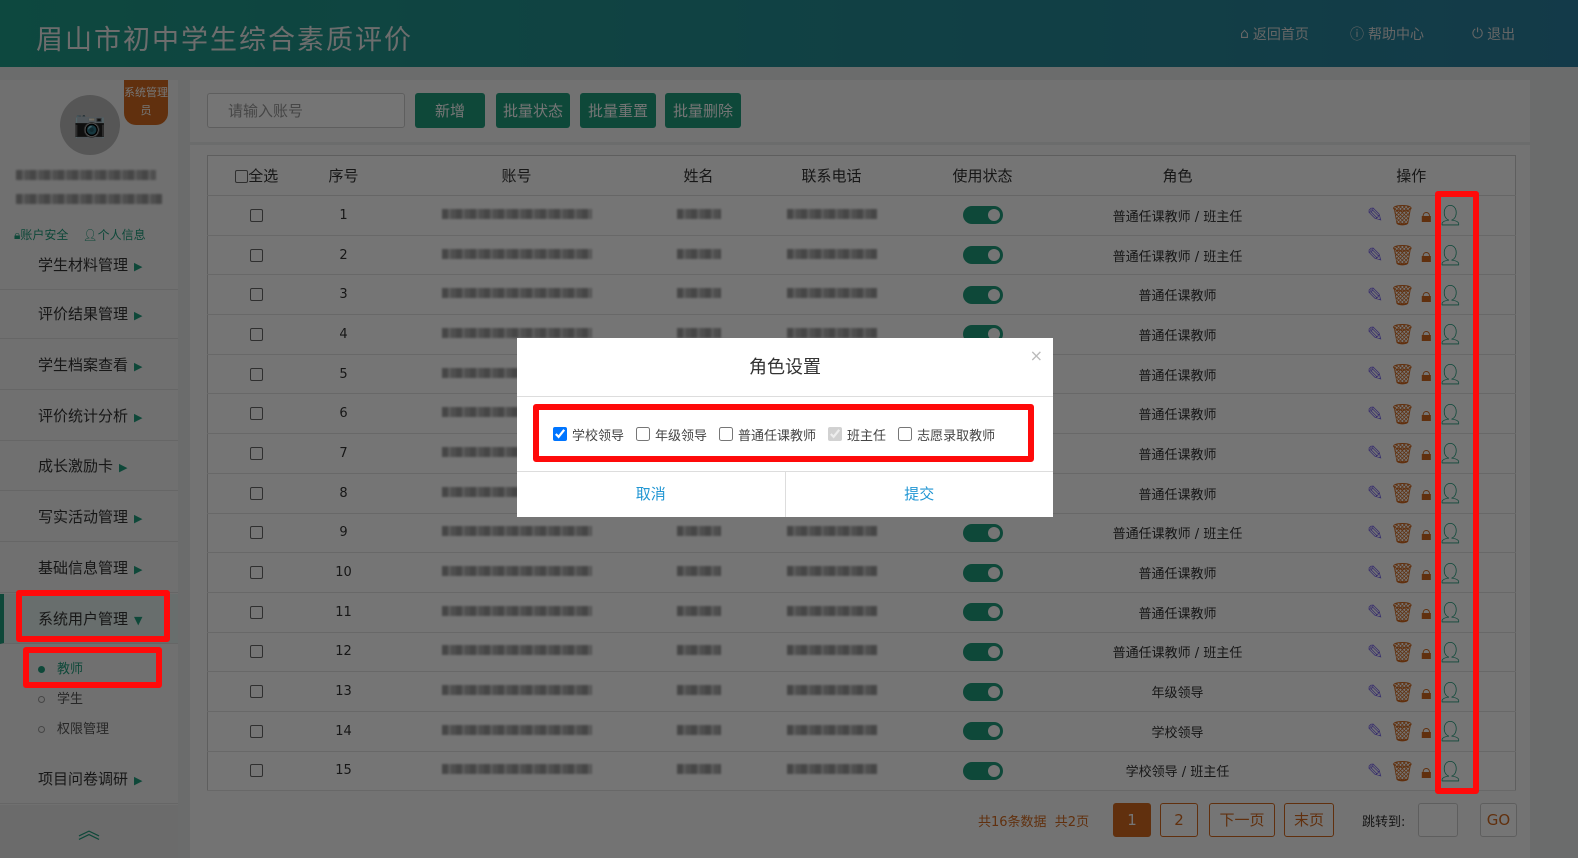  What do you see at coordinates (89, 365) in the screenshot?
I see `sidebar-item: 学生档案查看 ▶` at bounding box center [89, 365].